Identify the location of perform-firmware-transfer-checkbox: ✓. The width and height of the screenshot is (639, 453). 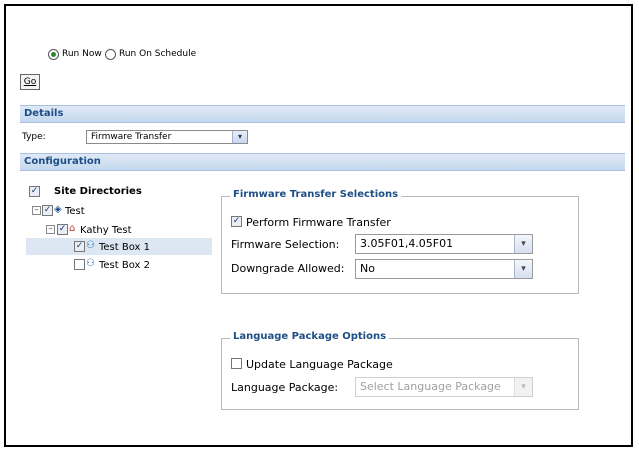
(236, 221).